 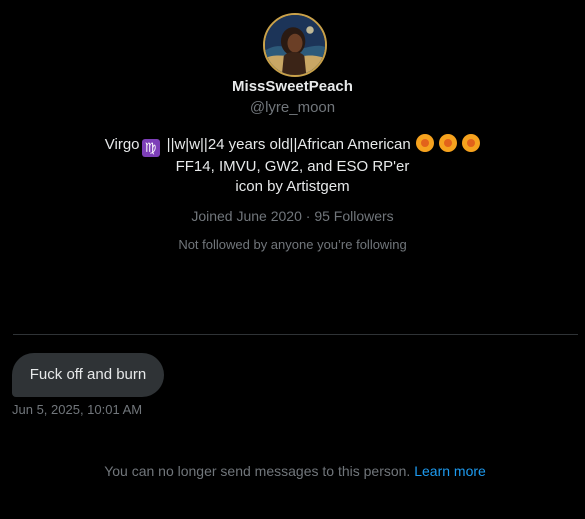 What do you see at coordinates (292, 245) in the screenshot?
I see `followed-by-info: Not followed by anyone you’re following` at bounding box center [292, 245].